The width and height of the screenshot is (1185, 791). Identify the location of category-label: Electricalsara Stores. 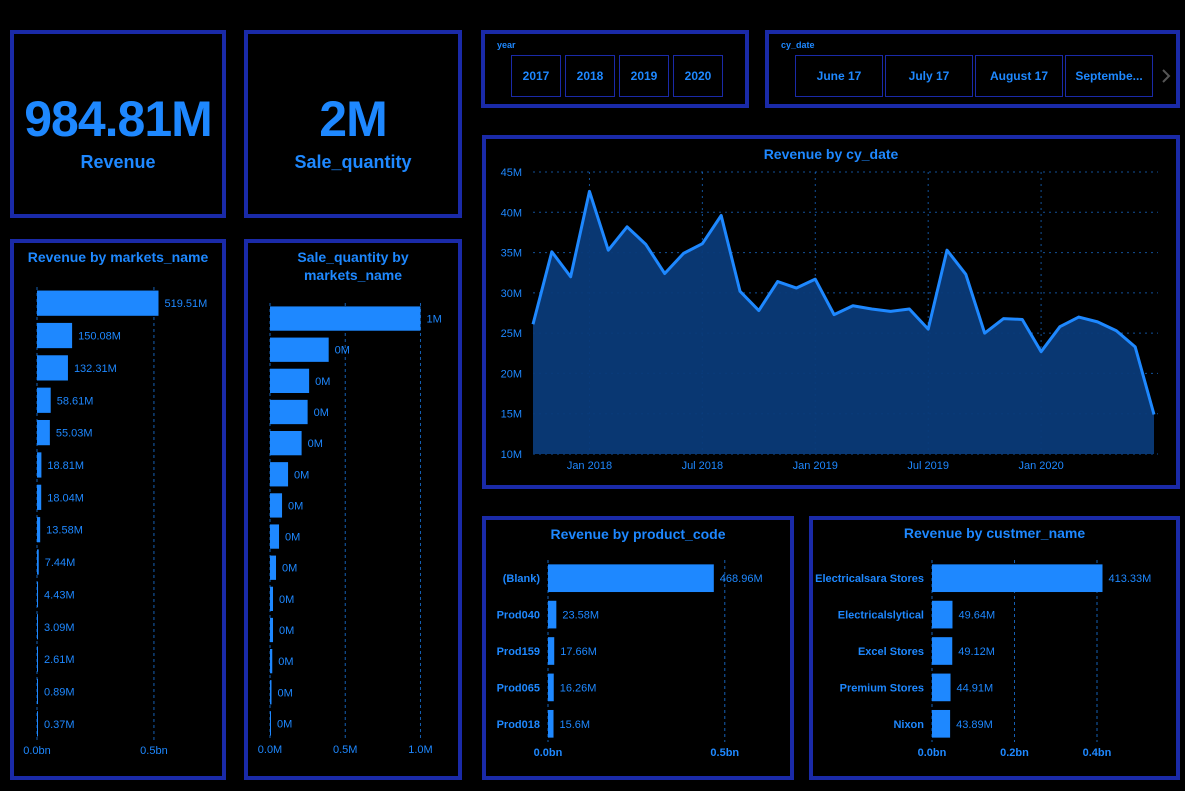
(869, 579).